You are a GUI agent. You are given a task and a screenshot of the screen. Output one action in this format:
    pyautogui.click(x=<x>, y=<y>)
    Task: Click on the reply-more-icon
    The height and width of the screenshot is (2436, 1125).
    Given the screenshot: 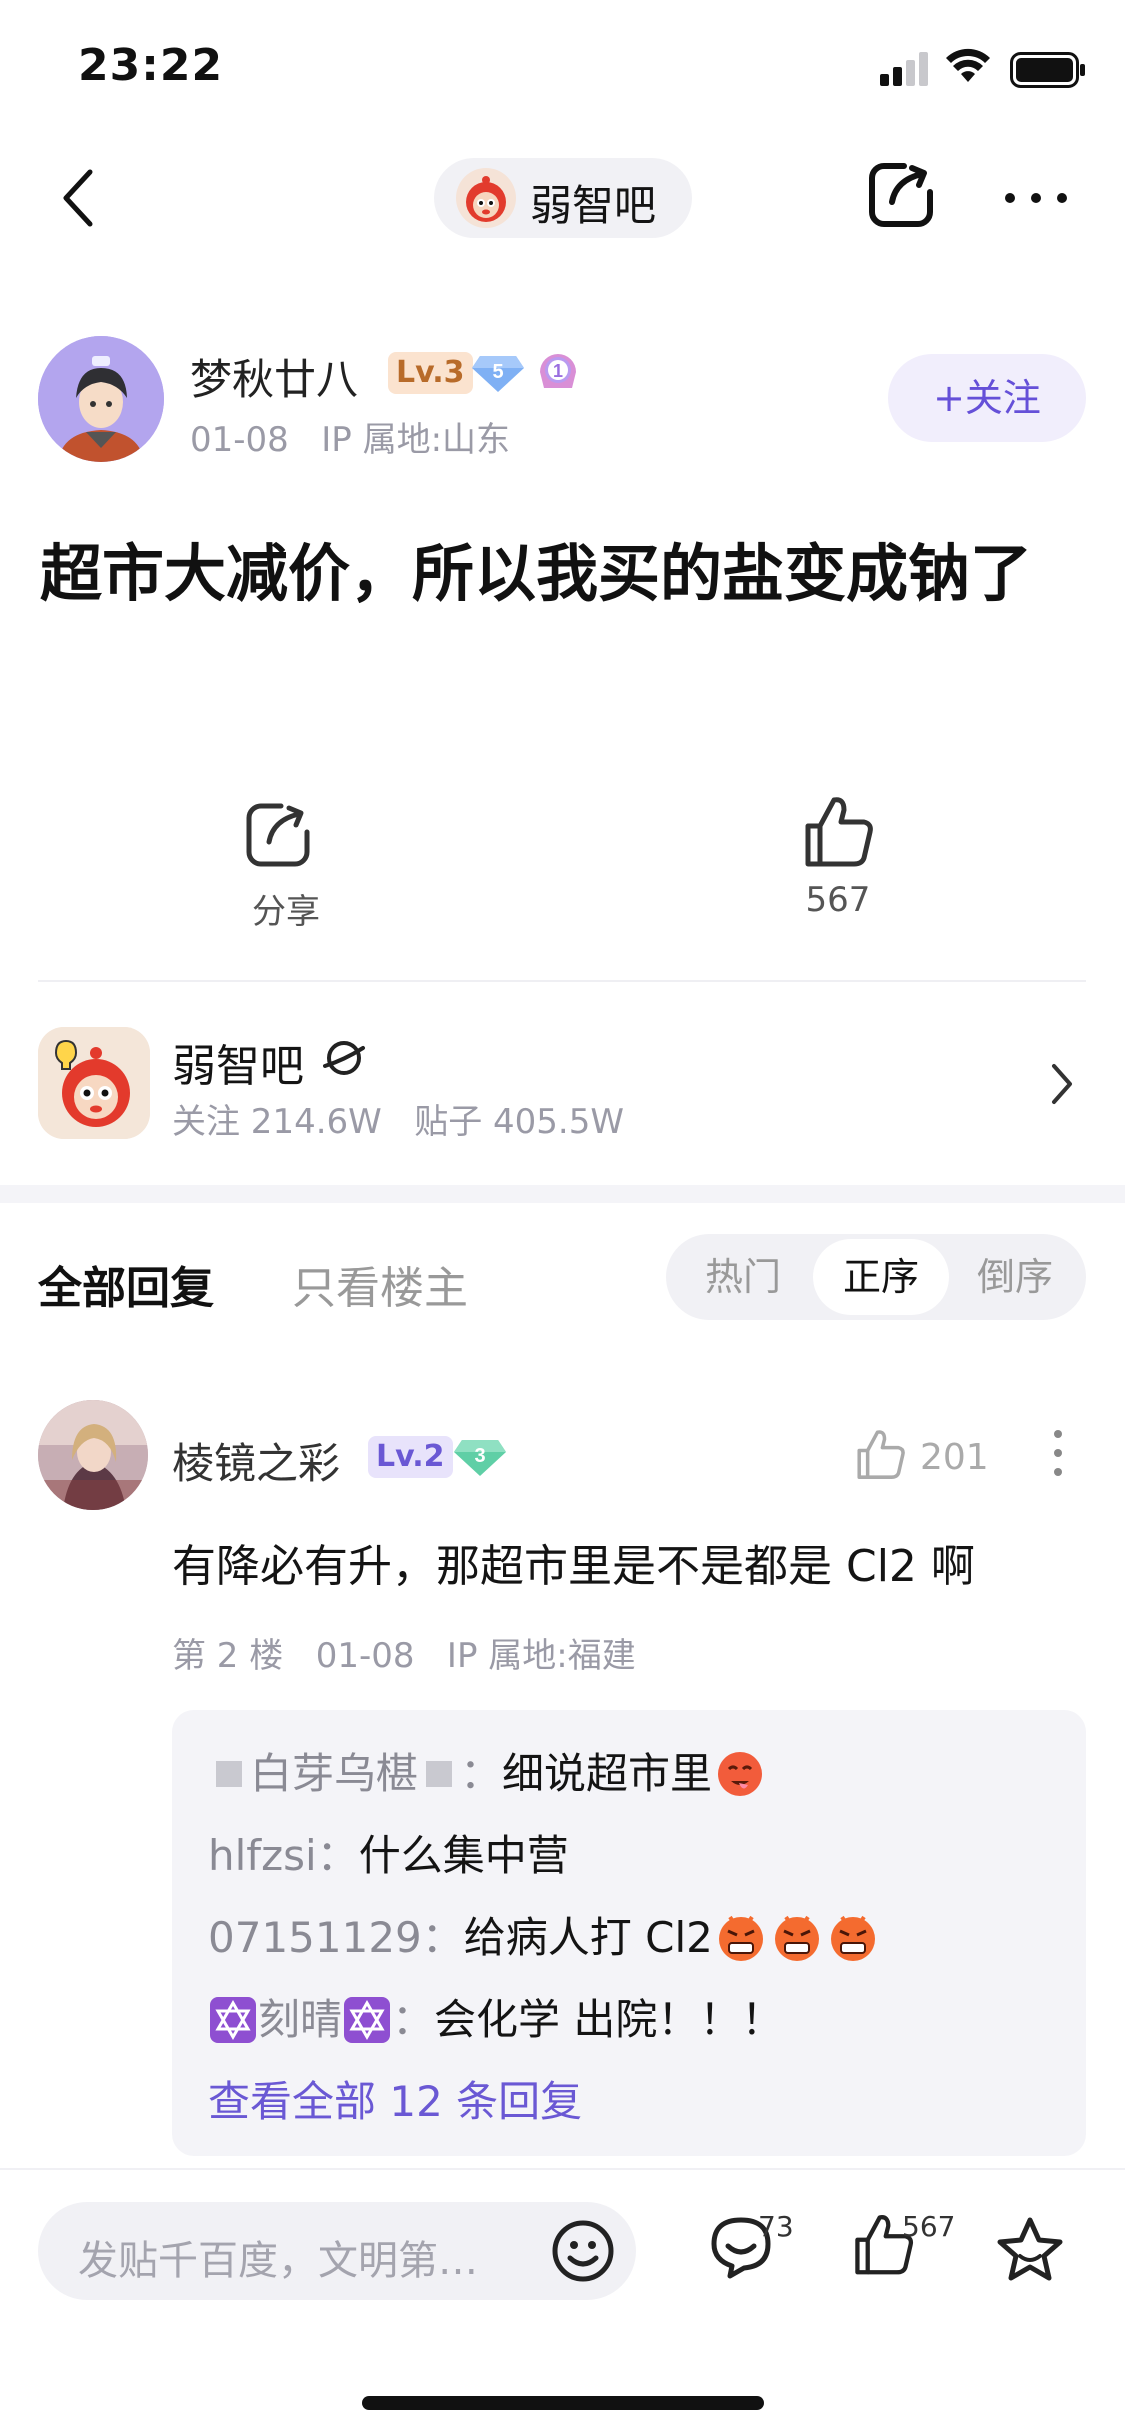 What is the action you would take?
    pyautogui.click(x=1058, y=1453)
    